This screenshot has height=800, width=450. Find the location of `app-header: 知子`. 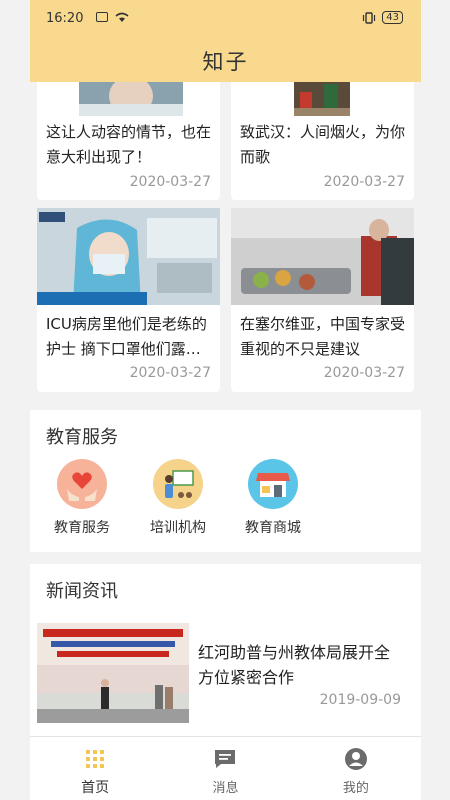

app-header: 知子 is located at coordinates (225, 60).